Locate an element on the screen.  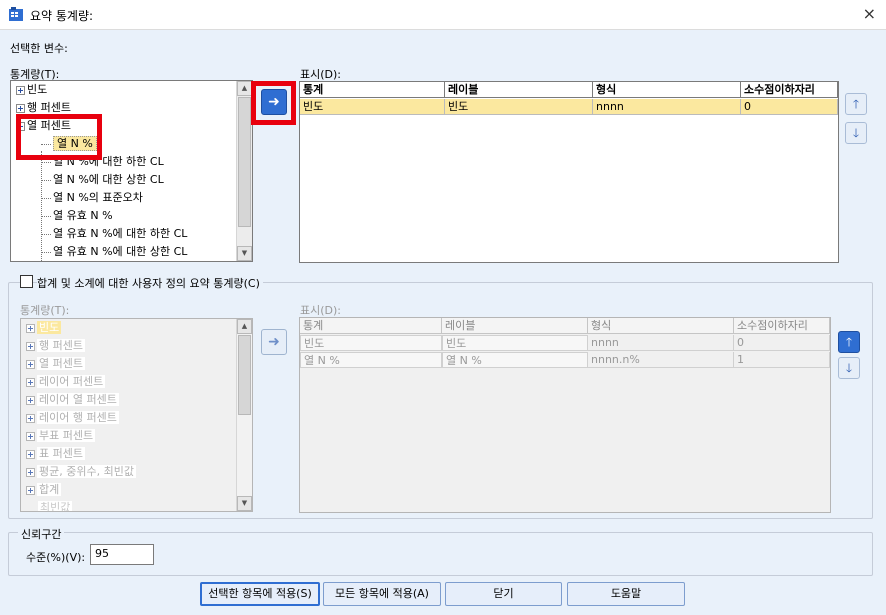
custom-display-label: 표시(D): is located at coordinates (320, 310).